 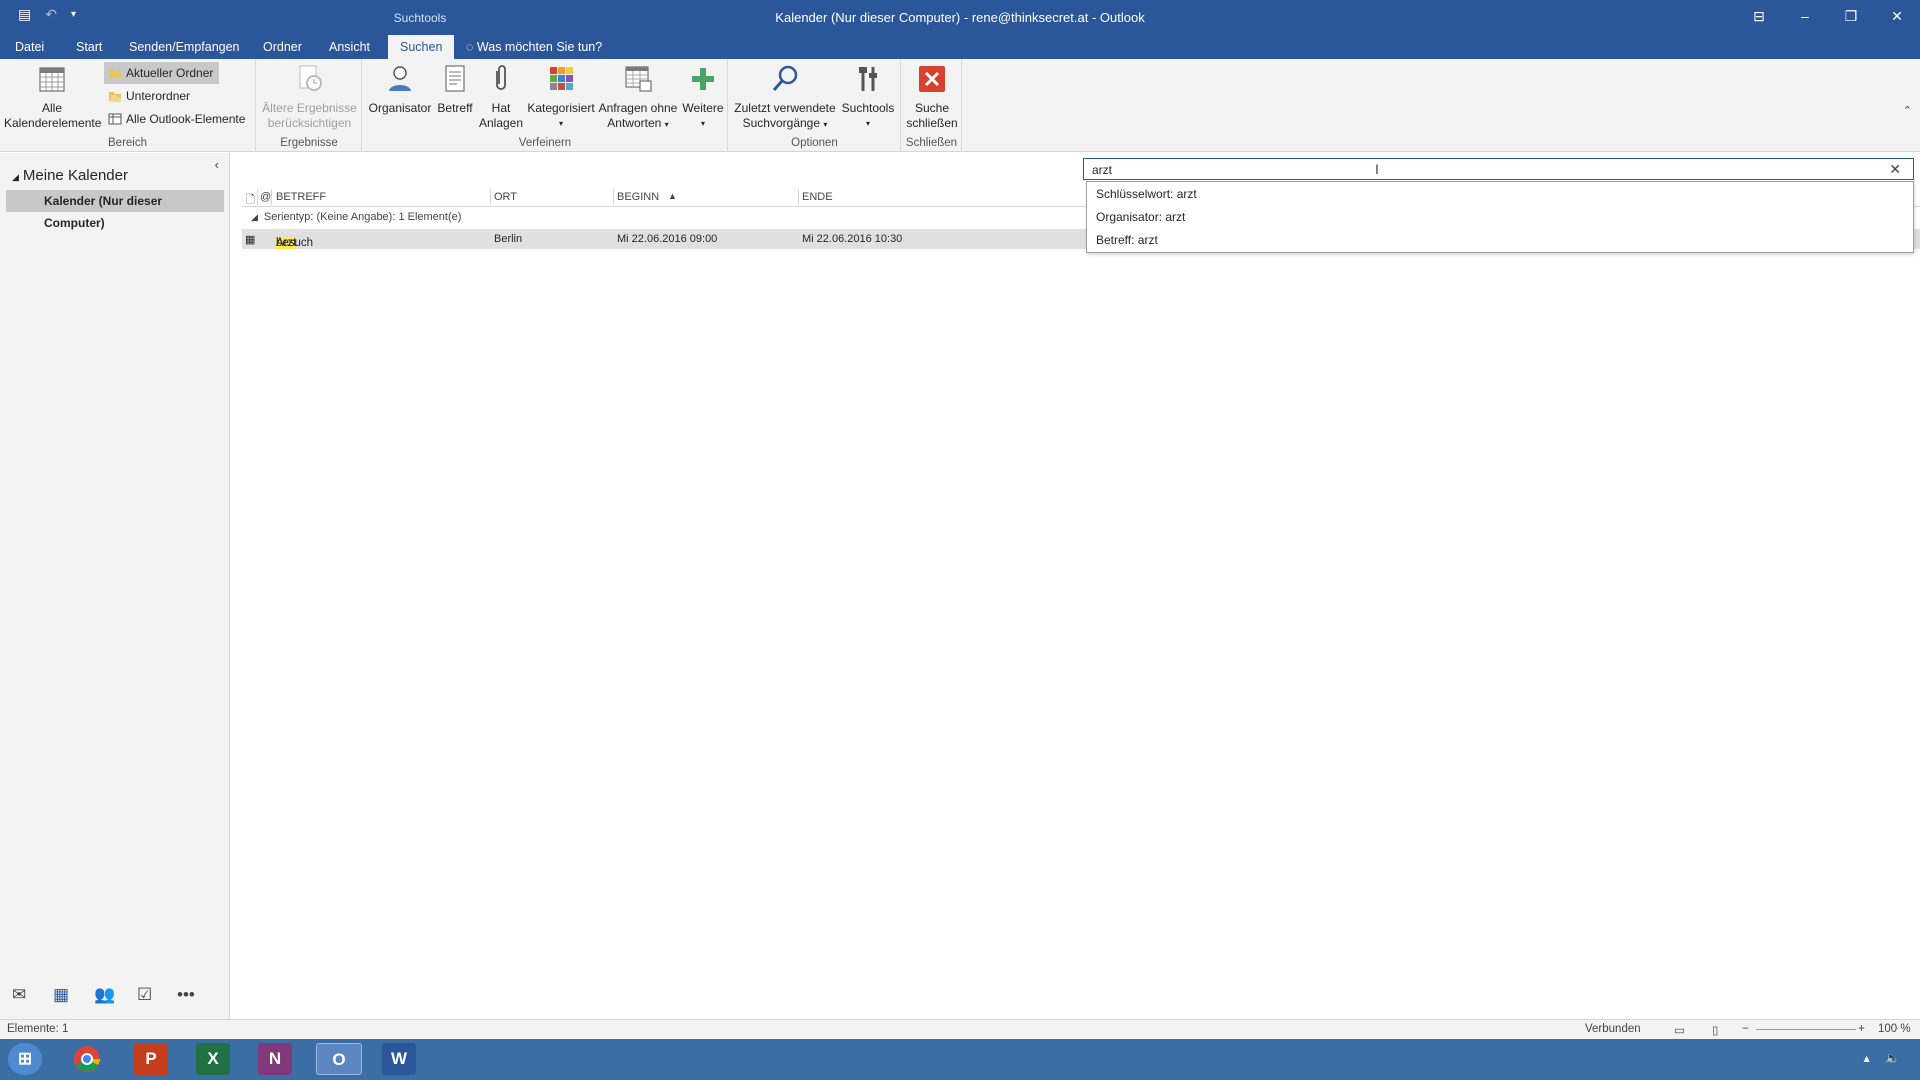 What do you see at coordinates (638, 97) in the screenshot?
I see `unanswered-requests-button: Anfragen ohne Antworten ▾` at bounding box center [638, 97].